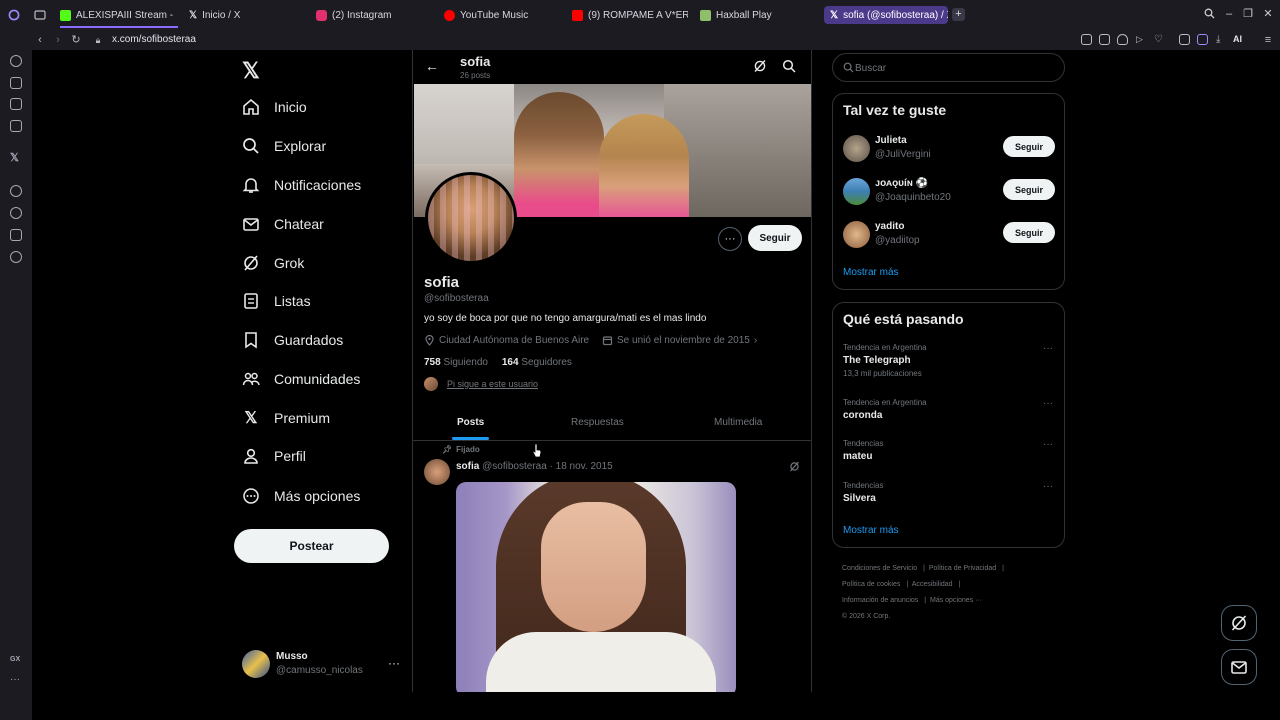  What do you see at coordinates (16, 61) in the screenshot?
I see `aria-icon` at bounding box center [16, 61].